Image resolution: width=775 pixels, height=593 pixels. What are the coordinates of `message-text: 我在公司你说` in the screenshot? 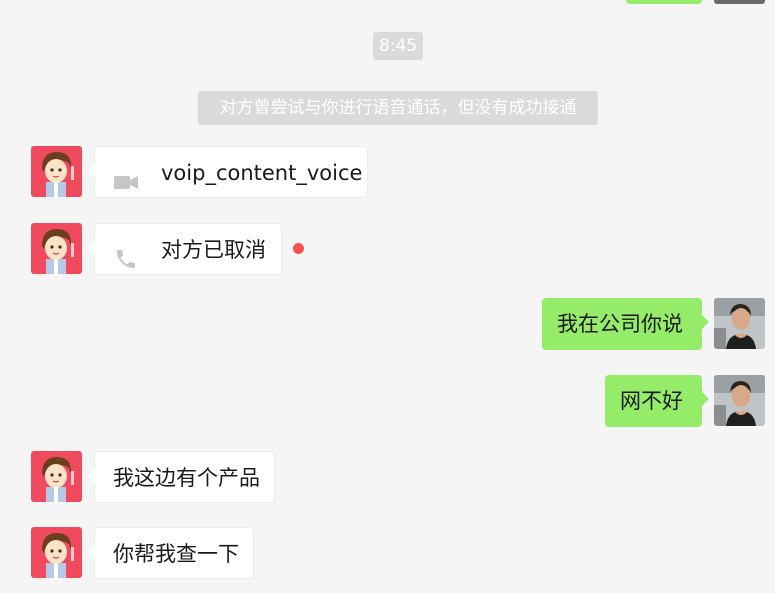 It's located at (620, 324).